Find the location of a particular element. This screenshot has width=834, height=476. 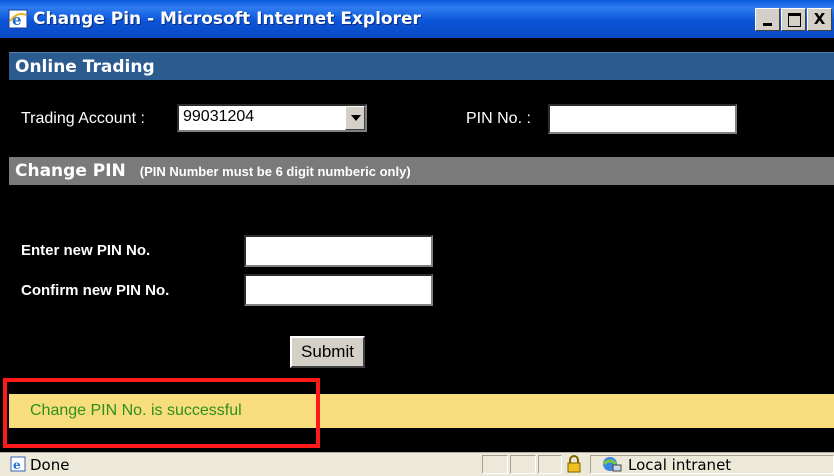

minimize-button is located at coordinates (767, 19).